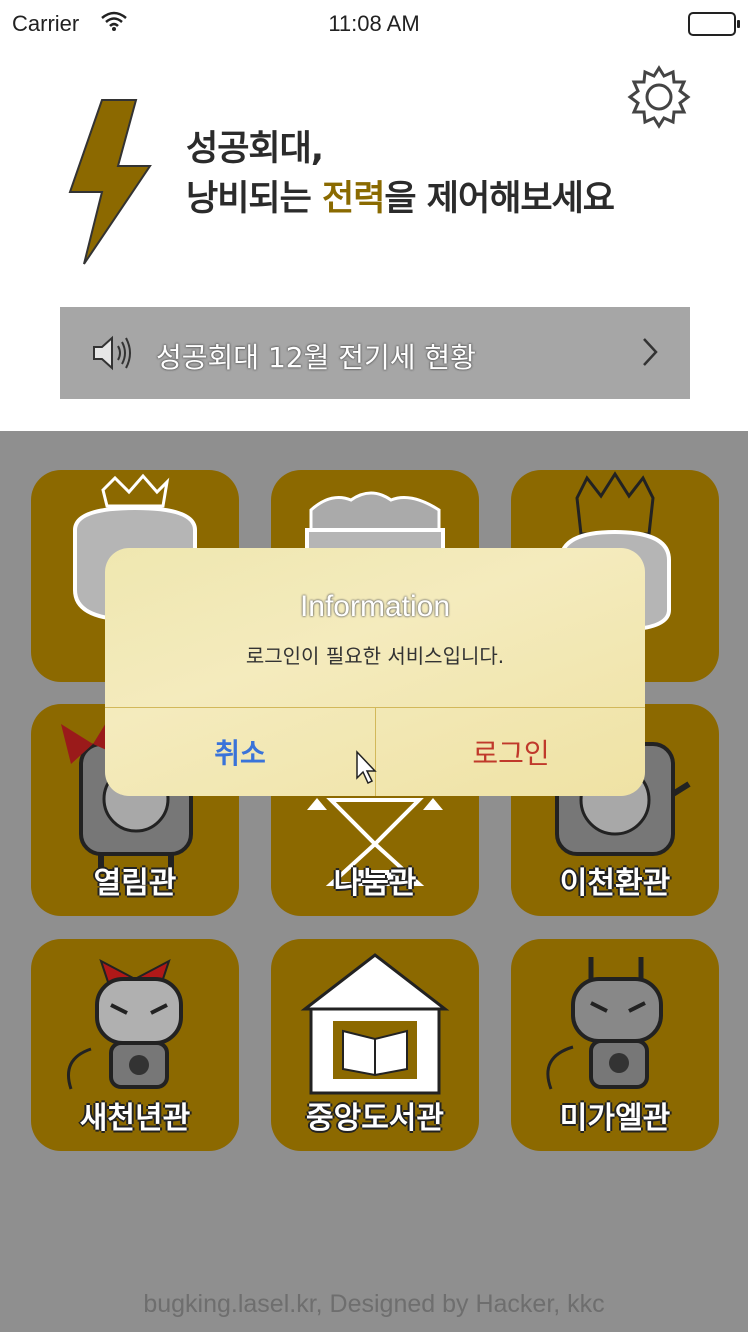 The image size is (748, 1332). Describe the element at coordinates (615, 1118) in the screenshot. I see `building-label: 미가엘관` at that location.